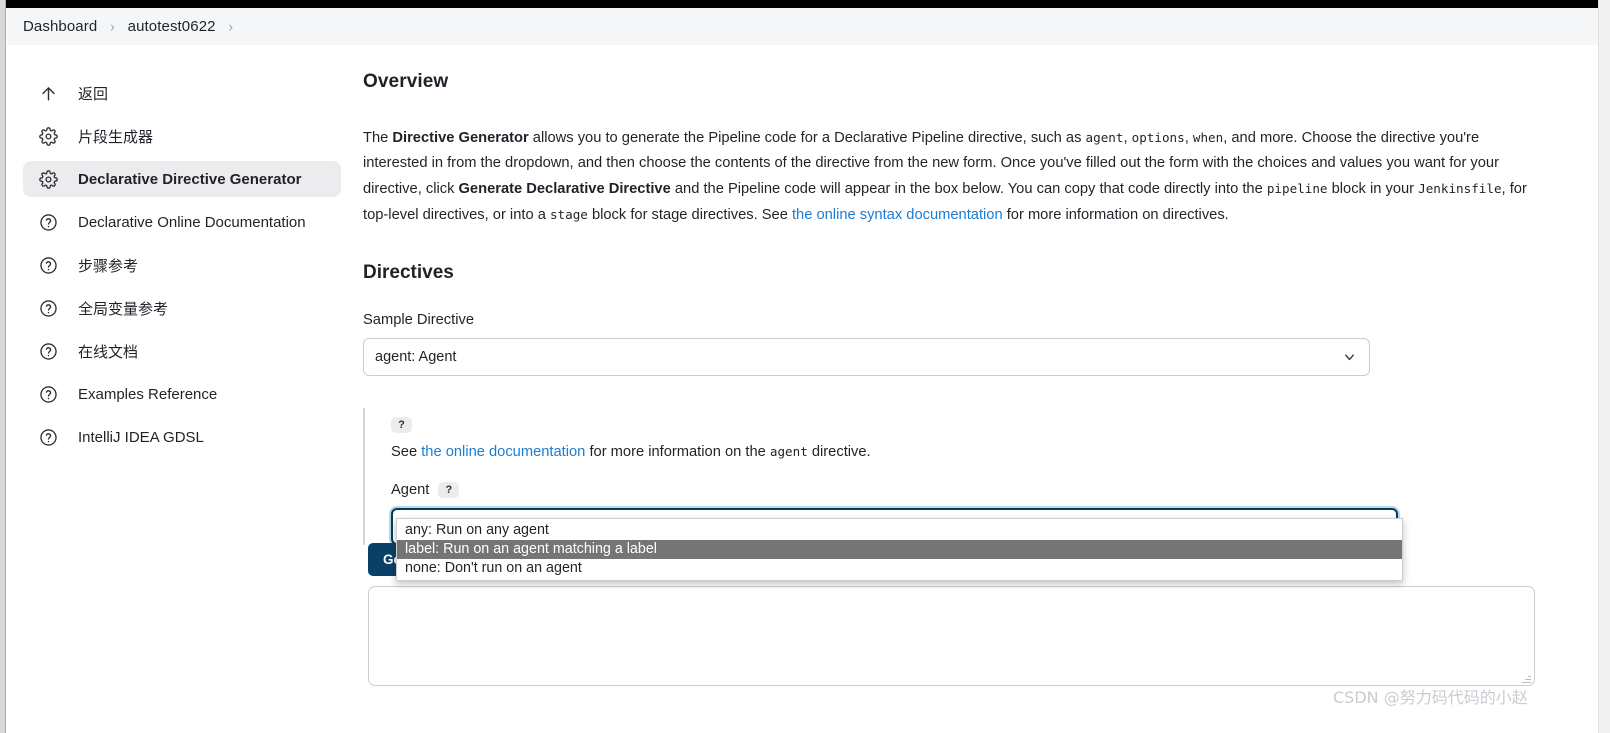 This screenshot has height=733, width=1610. I want to click on sidebar-item-label: 片段生成器, so click(116, 137).